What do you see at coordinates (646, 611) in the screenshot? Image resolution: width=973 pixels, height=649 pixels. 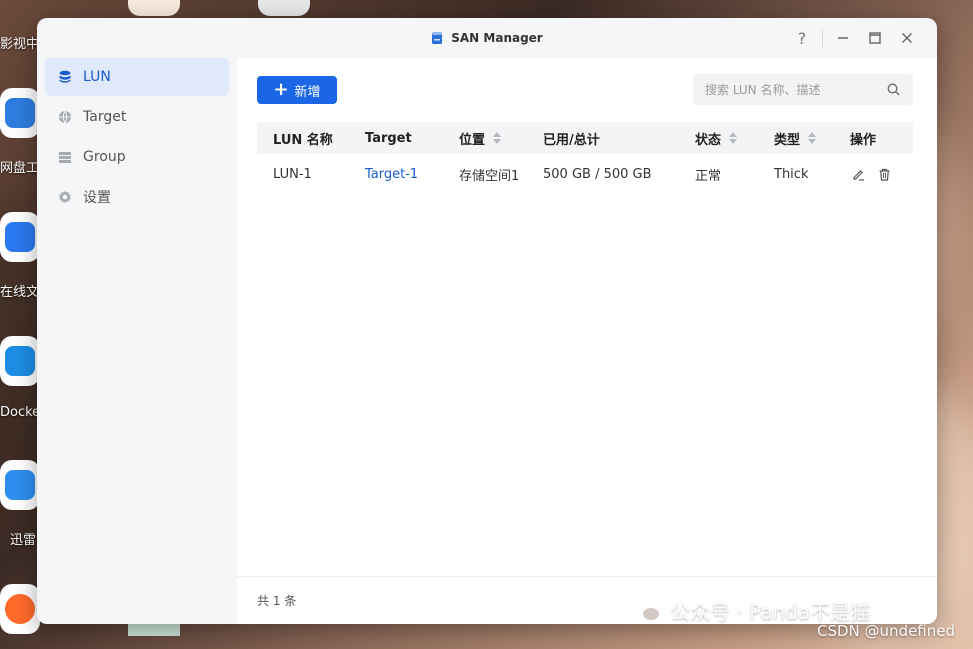 I see `wechat-icon` at bounding box center [646, 611].